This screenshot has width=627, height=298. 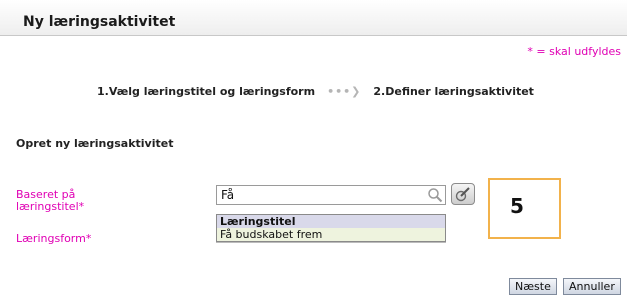 What do you see at coordinates (592, 286) in the screenshot?
I see `cancel-button: Annuller` at bounding box center [592, 286].